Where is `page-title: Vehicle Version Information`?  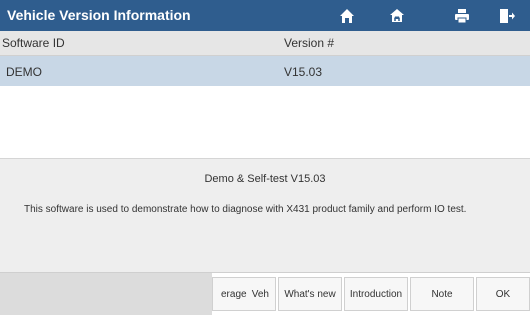
page-title: Vehicle Version Information is located at coordinates (99, 15).